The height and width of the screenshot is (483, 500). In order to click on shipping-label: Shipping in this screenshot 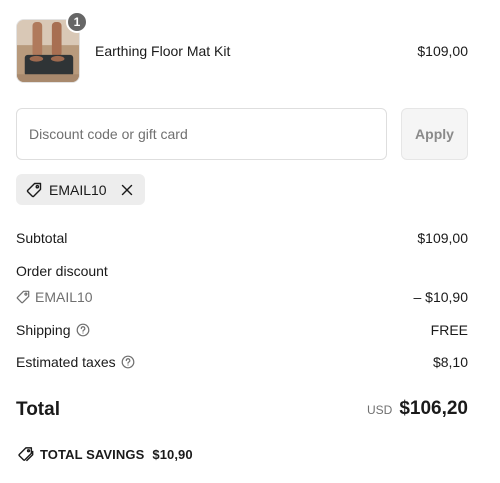, I will do `click(43, 330)`.